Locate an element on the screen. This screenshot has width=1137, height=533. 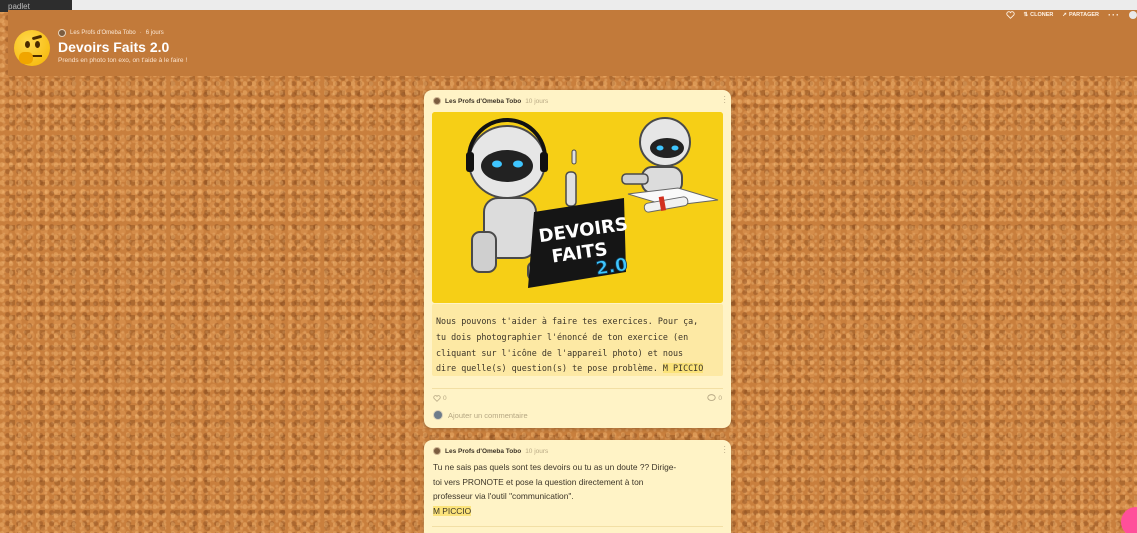
like-button: 0 is located at coordinates (440, 398).